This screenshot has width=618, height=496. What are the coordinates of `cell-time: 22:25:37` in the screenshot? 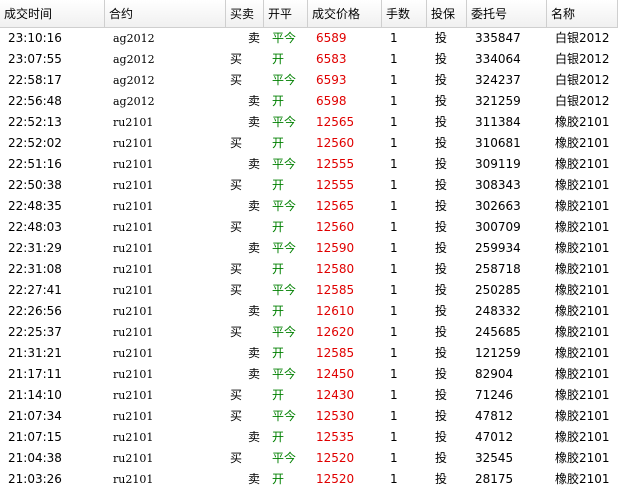 It's located at (35, 332).